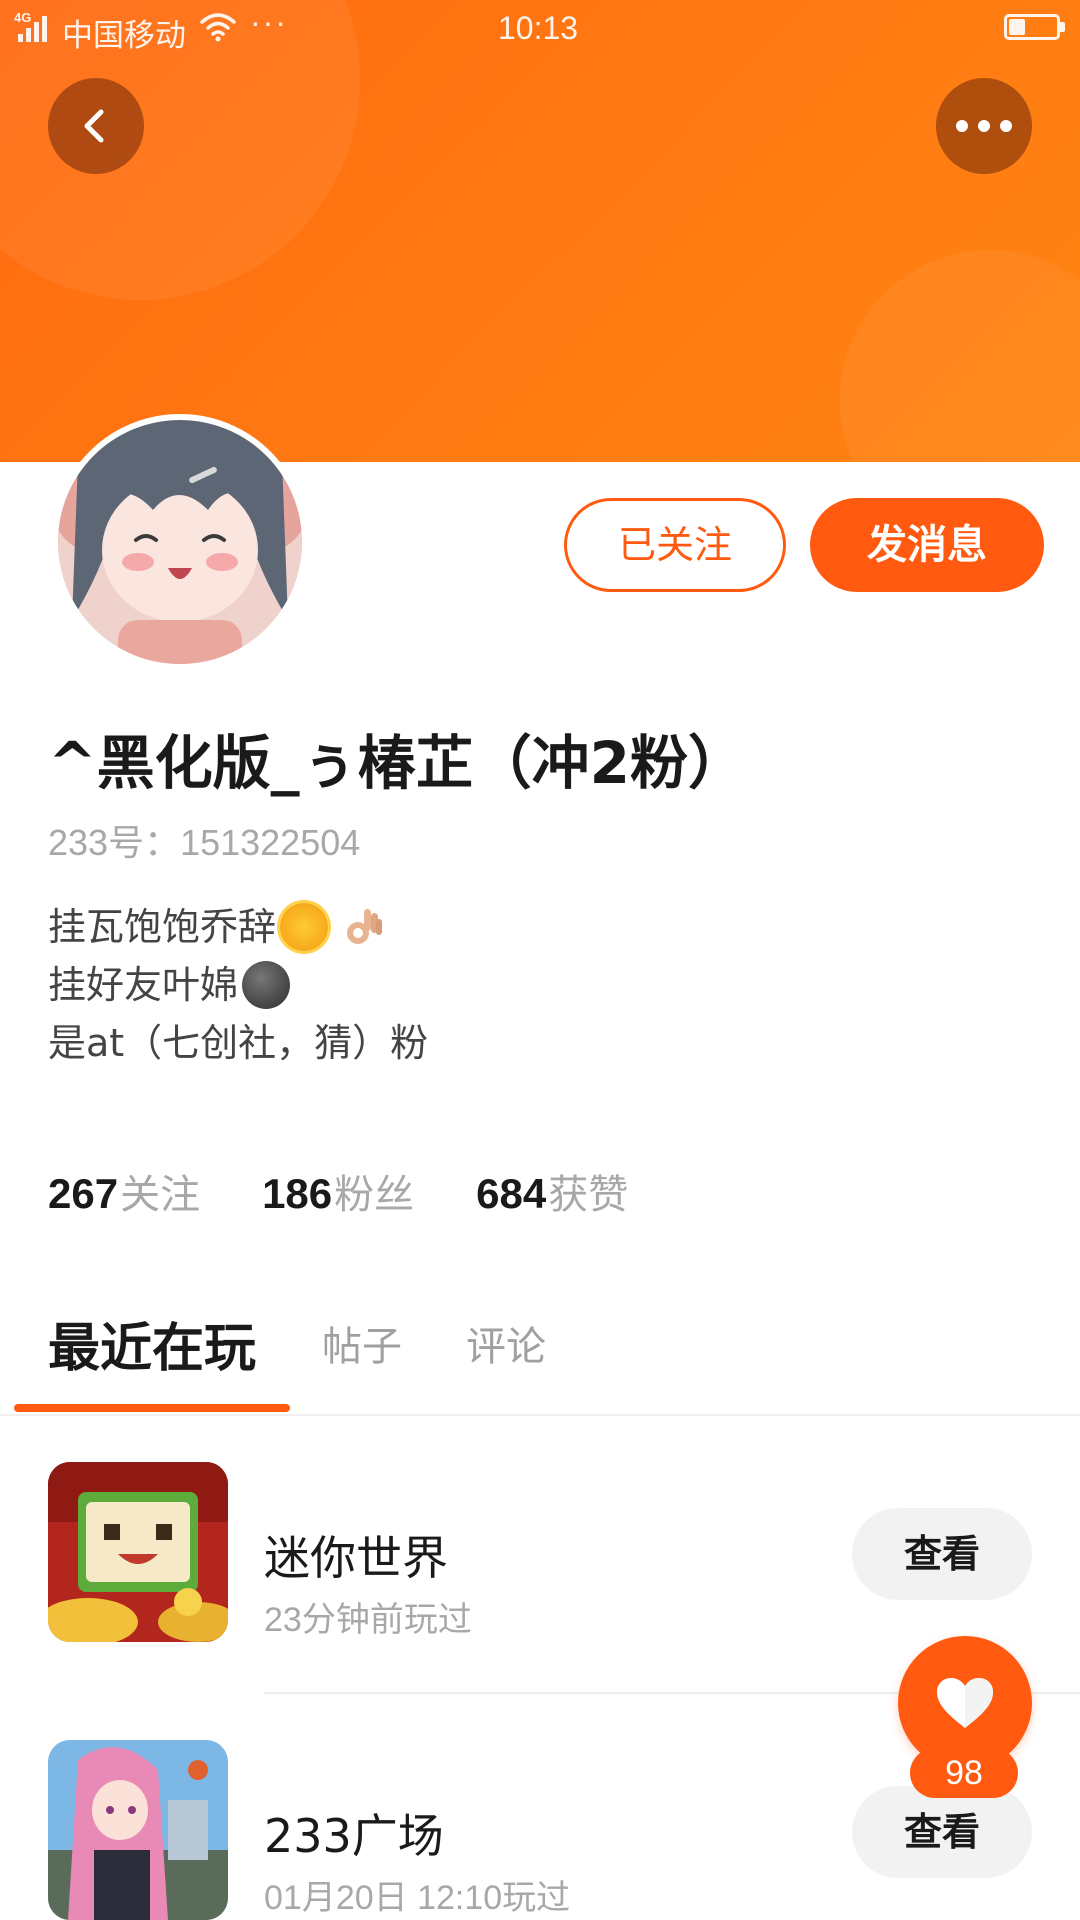  What do you see at coordinates (152, 1343) in the screenshot?
I see `tab-recently-played: 最近在玩` at bounding box center [152, 1343].